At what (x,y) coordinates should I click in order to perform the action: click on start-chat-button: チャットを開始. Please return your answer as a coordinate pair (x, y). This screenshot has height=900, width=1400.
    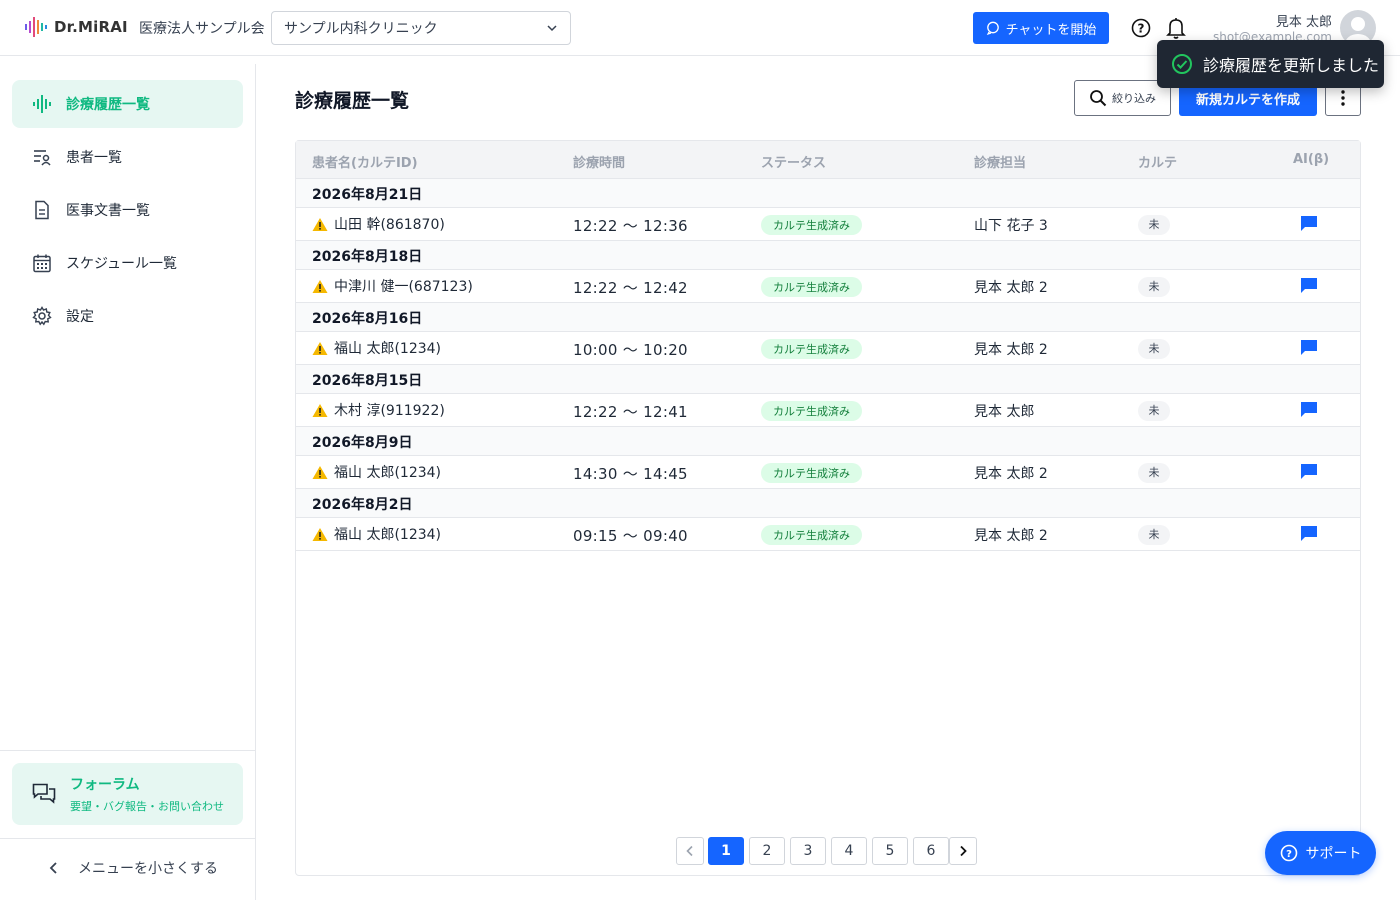
    Looking at the image, I should click on (1041, 28).